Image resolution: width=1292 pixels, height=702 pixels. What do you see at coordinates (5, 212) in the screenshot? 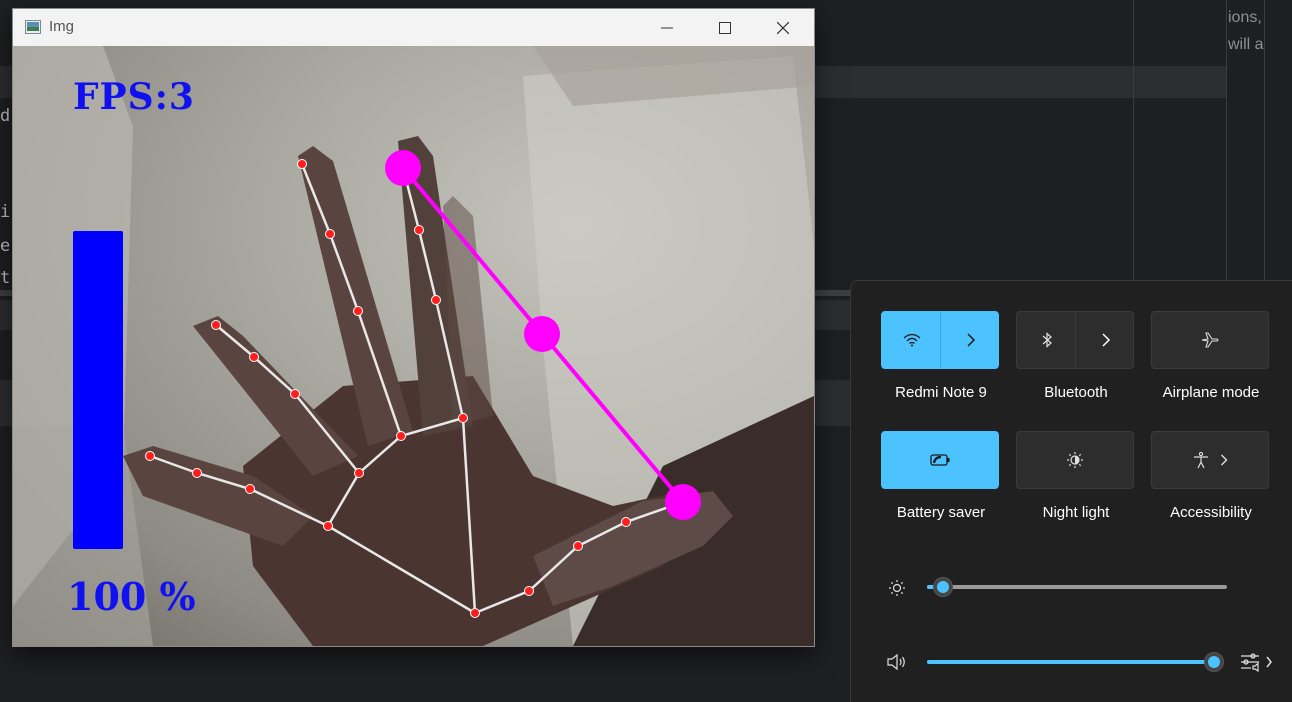
I see `code-fragment: i` at bounding box center [5, 212].